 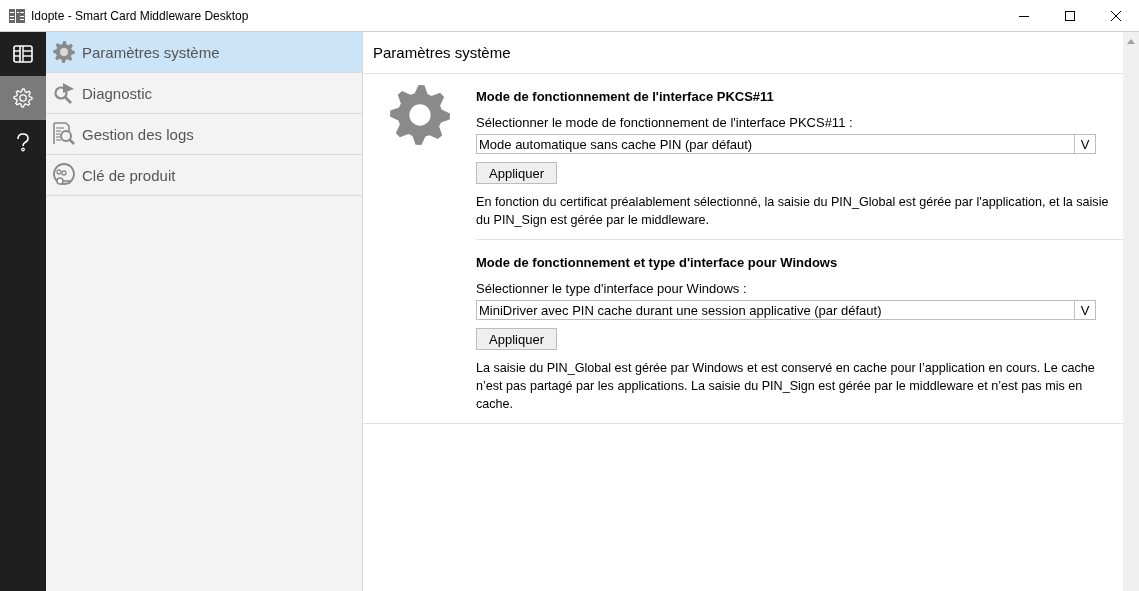 I want to click on dropdown-field: Mode automatique sans cache PIN (par défaut) V, so click(x=786, y=144).